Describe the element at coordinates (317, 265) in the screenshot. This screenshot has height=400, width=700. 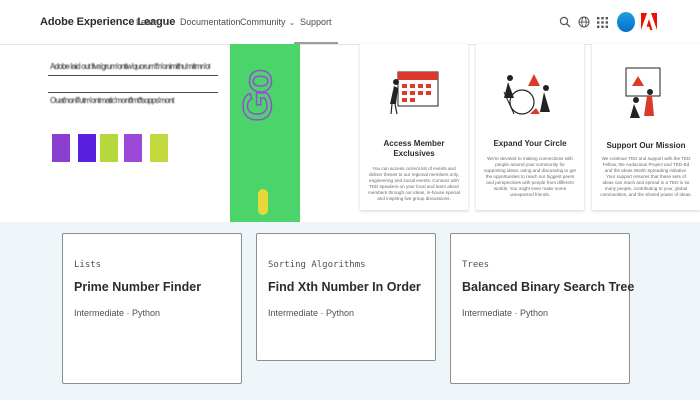
I see `card-category: Sorting Algorithms` at that location.